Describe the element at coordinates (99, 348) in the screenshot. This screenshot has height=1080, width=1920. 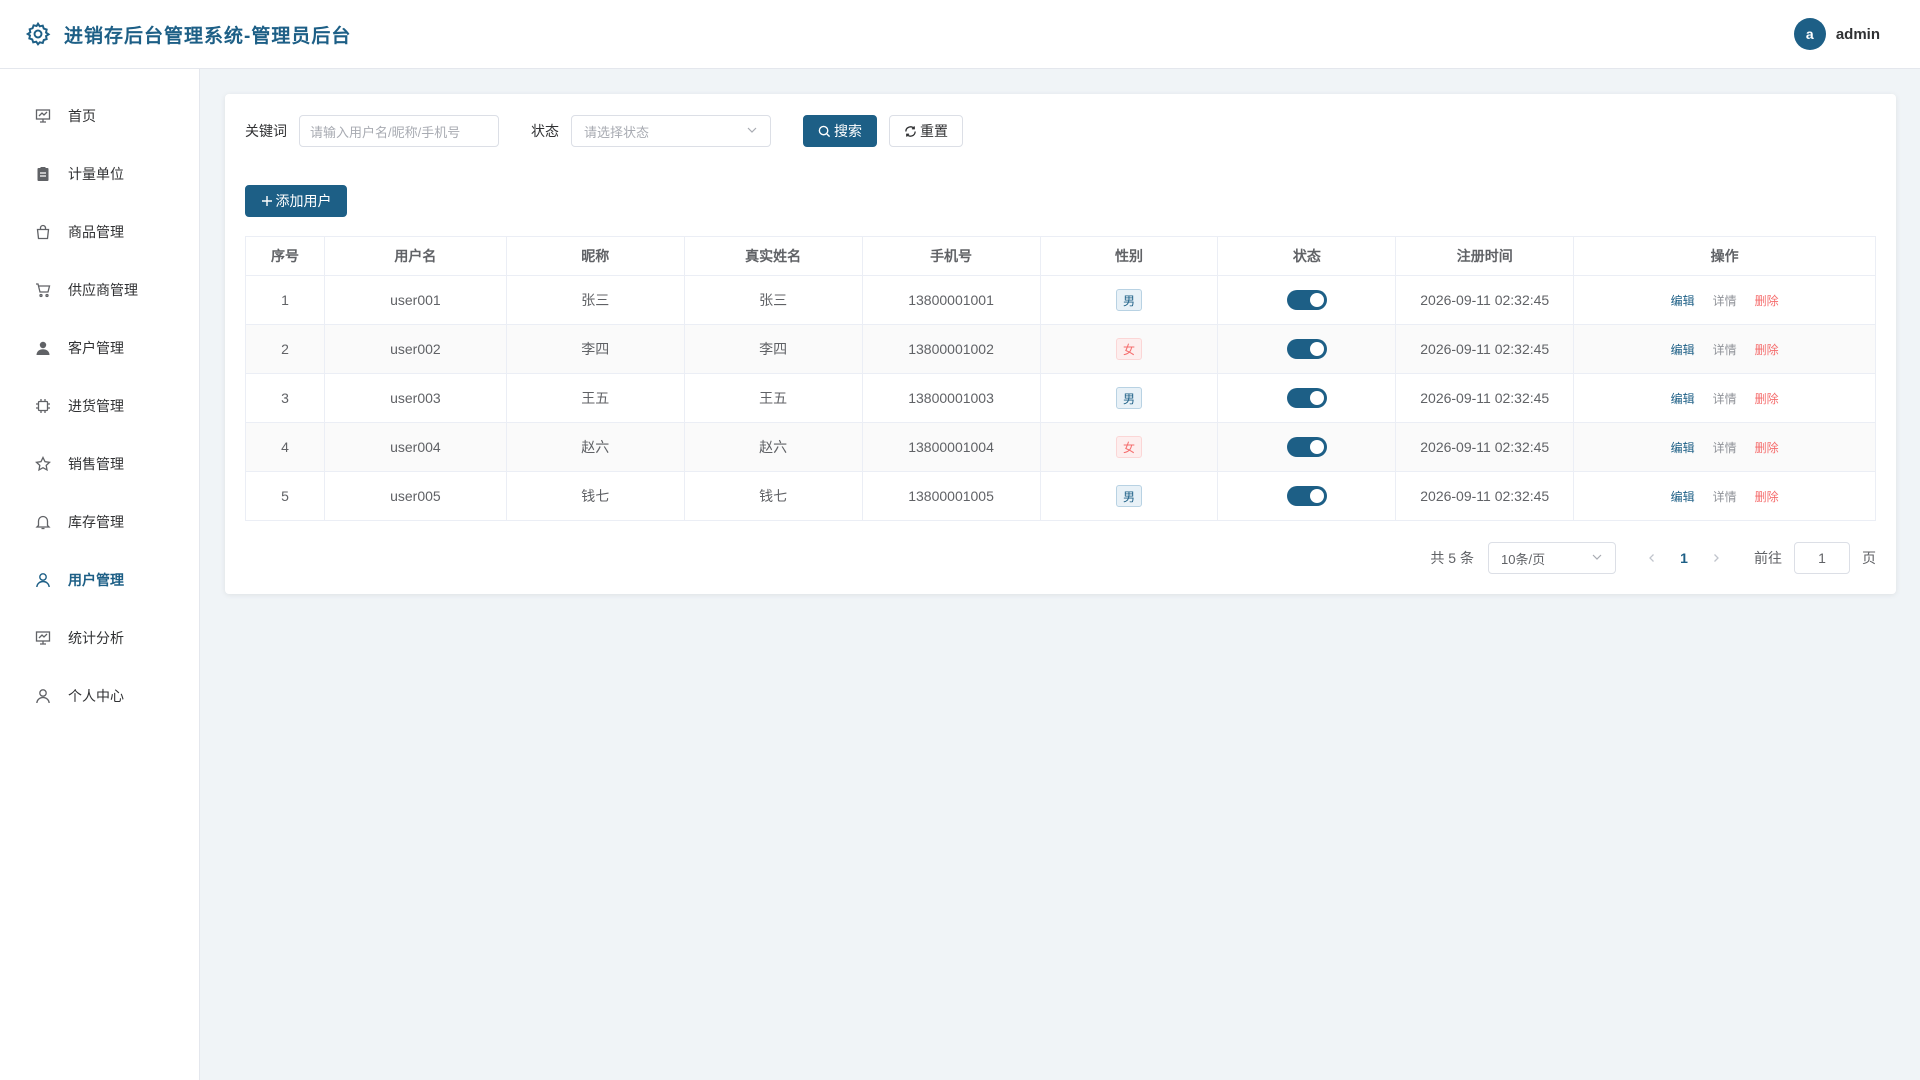
I see `sidebar-item-customers: 客户管理` at that location.